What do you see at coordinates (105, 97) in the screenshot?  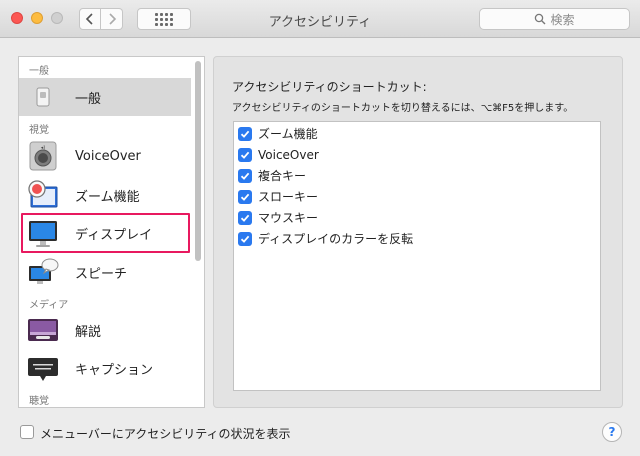 I see `sidebar-item-general: 一般` at bounding box center [105, 97].